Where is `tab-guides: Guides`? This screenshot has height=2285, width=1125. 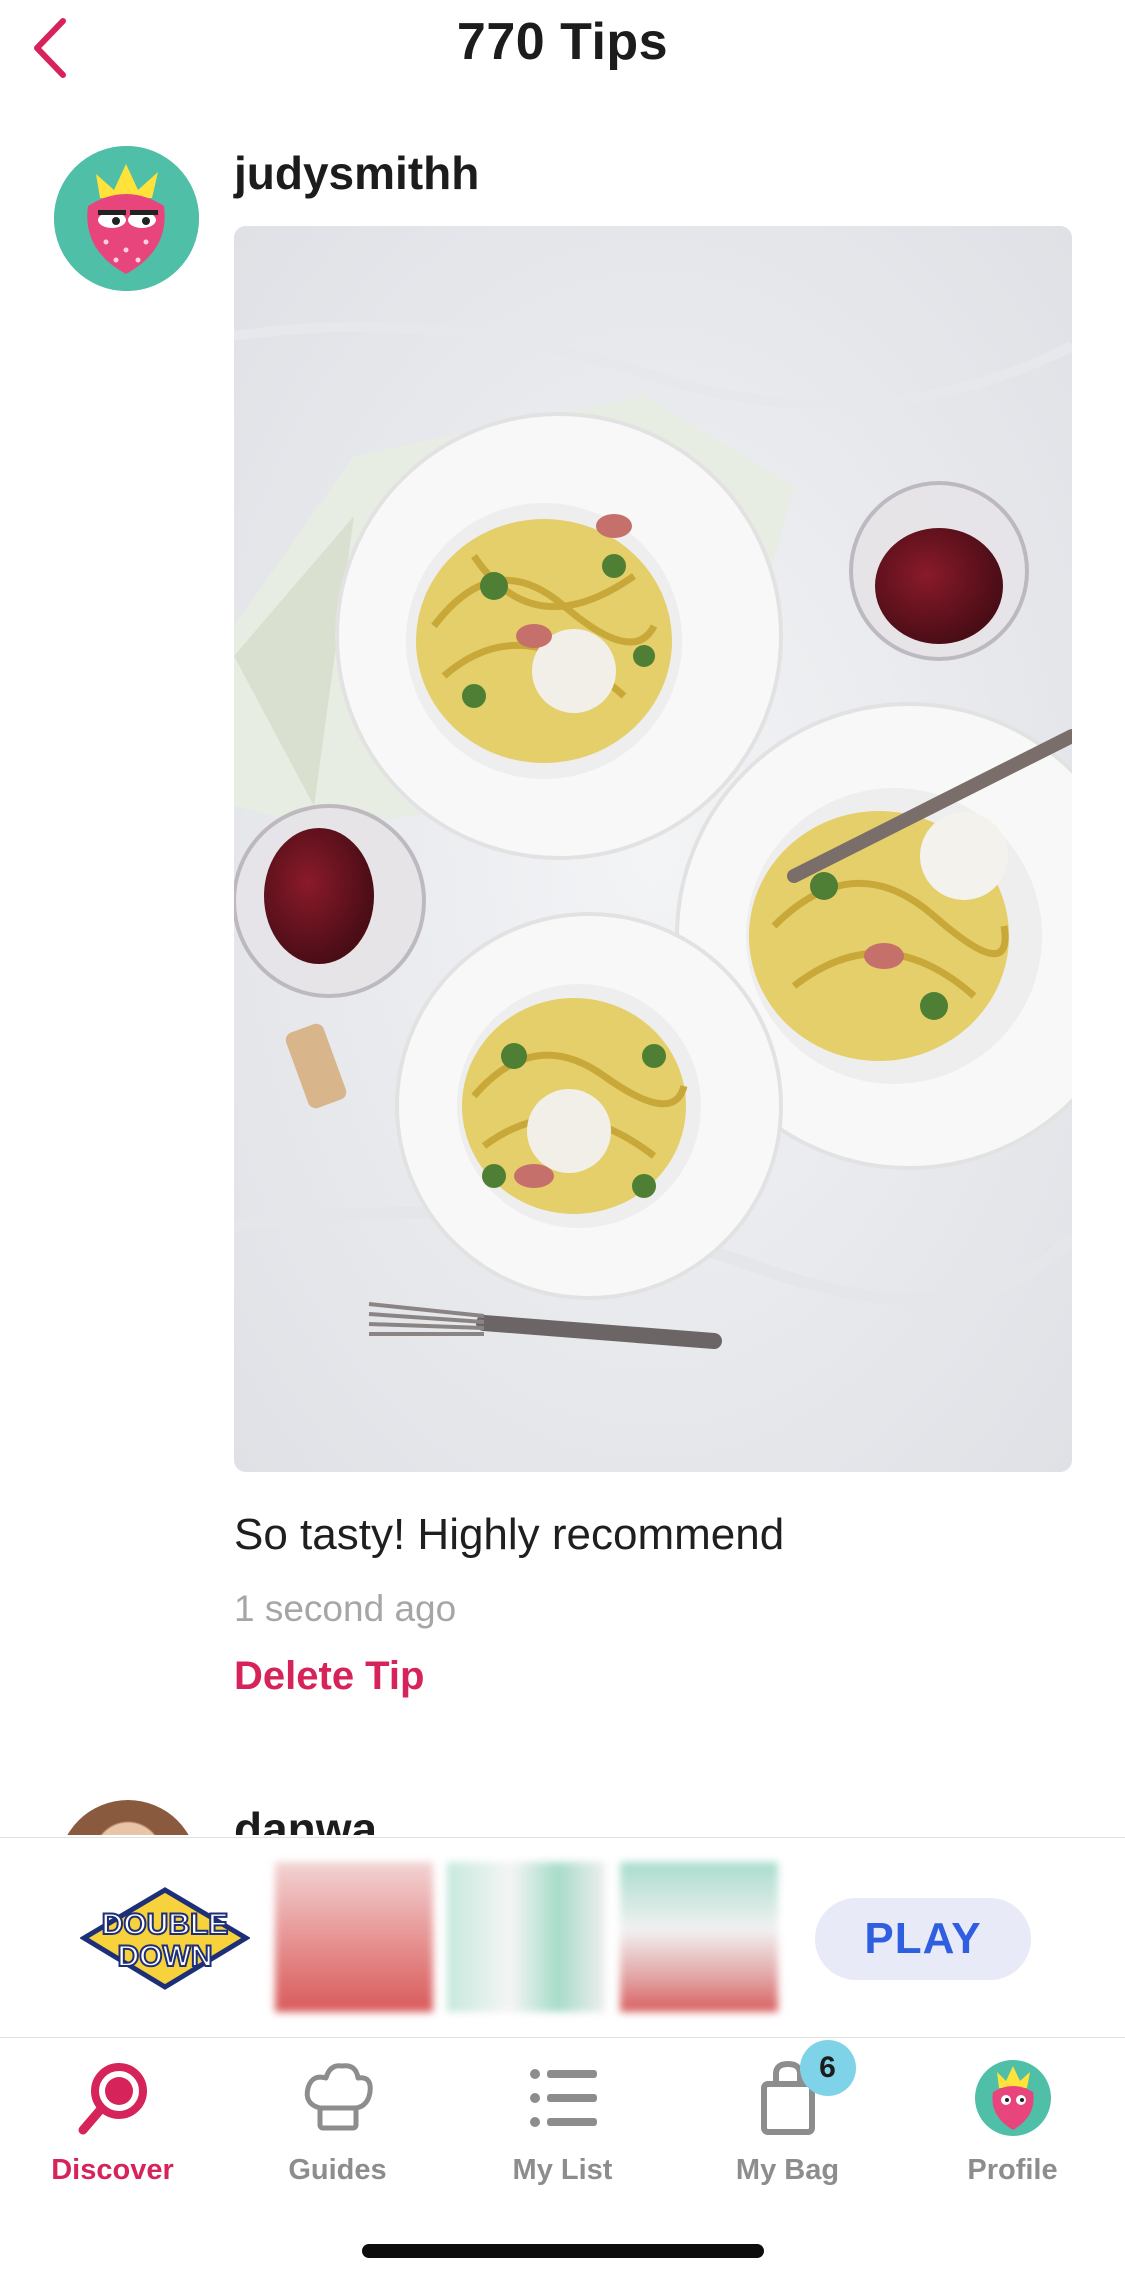 tab-guides: Guides is located at coordinates (337, 2133).